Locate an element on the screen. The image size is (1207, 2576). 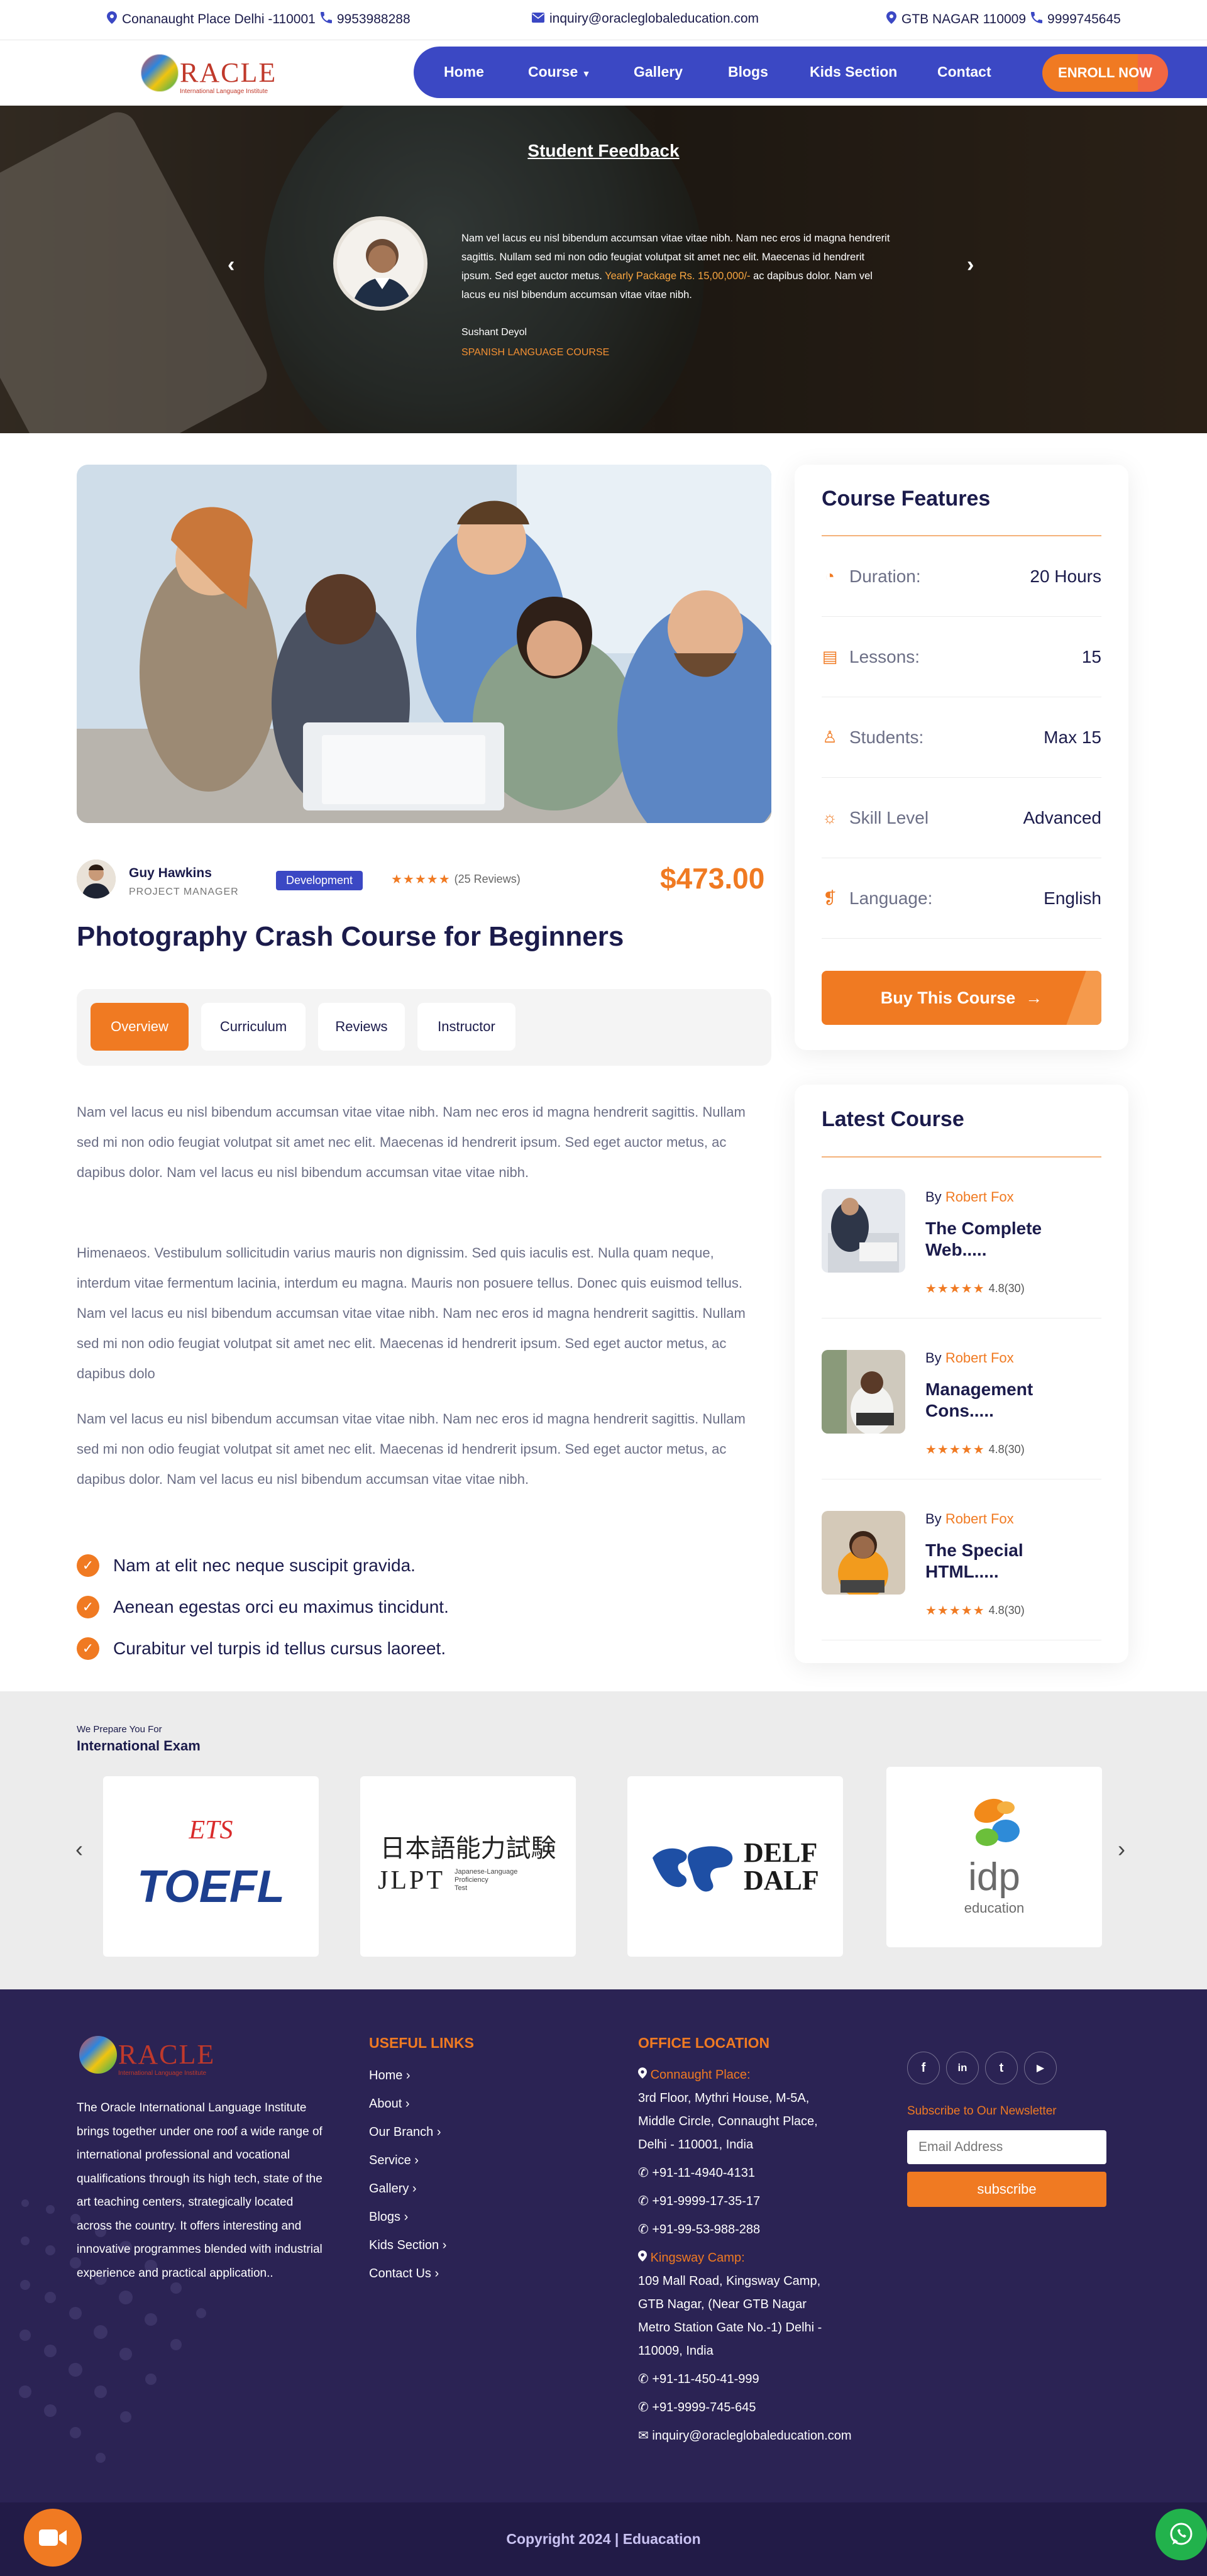
course-thumbnail is located at coordinates (863, 1231).